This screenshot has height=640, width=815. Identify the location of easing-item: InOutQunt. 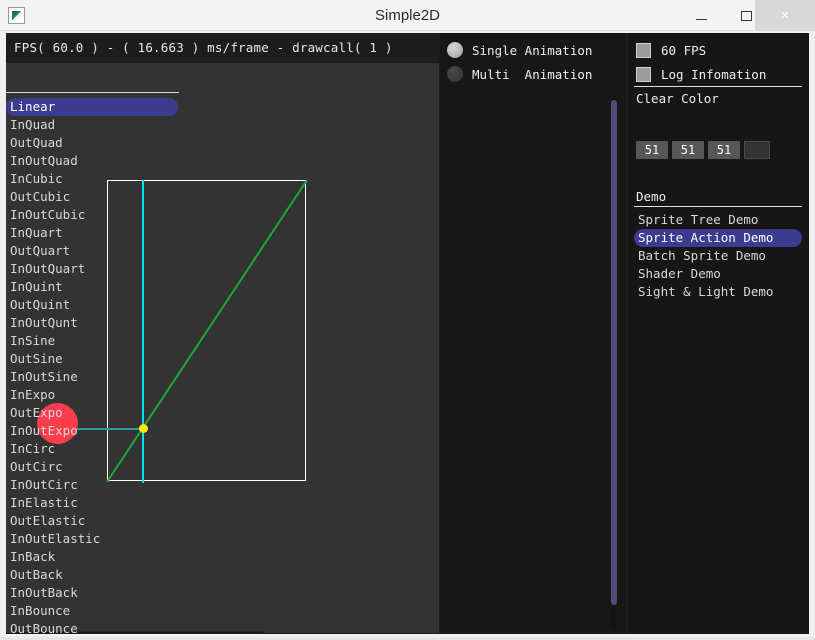
(96, 323).